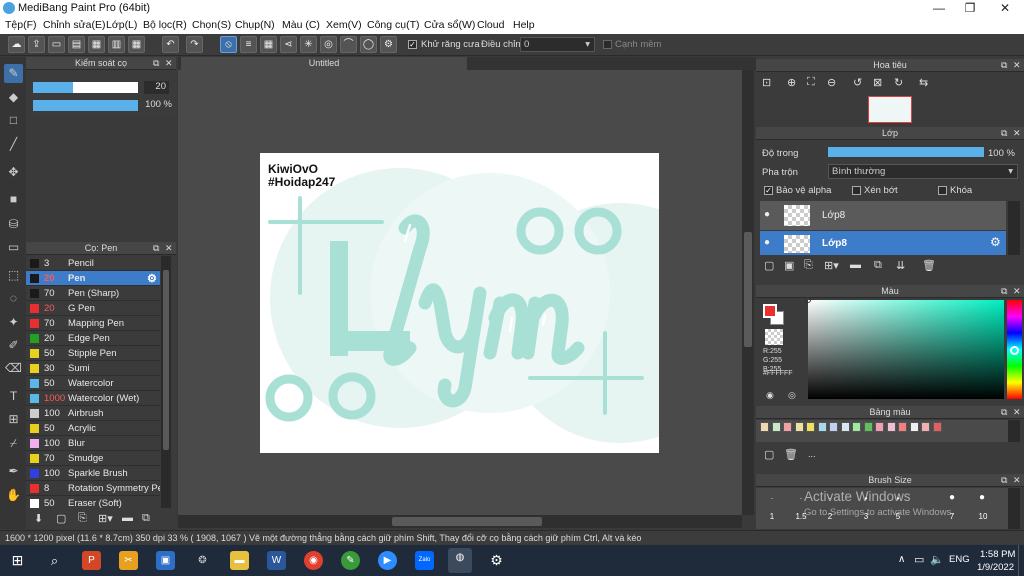  What do you see at coordinates (328, 44) in the screenshot?
I see `circle-snap-icon: ◎` at bounding box center [328, 44].